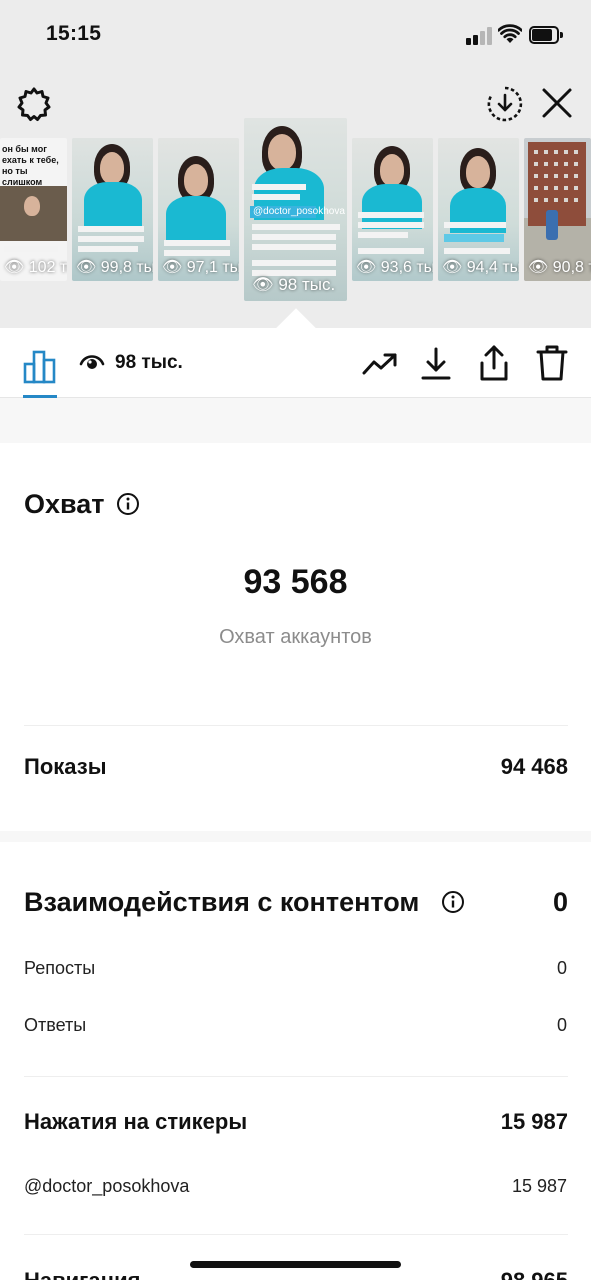 The height and width of the screenshot is (1280, 591). What do you see at coordinates (40, 366) in the screenshot?
I see `bar-chart-icon` at bounding box center [40, 366].